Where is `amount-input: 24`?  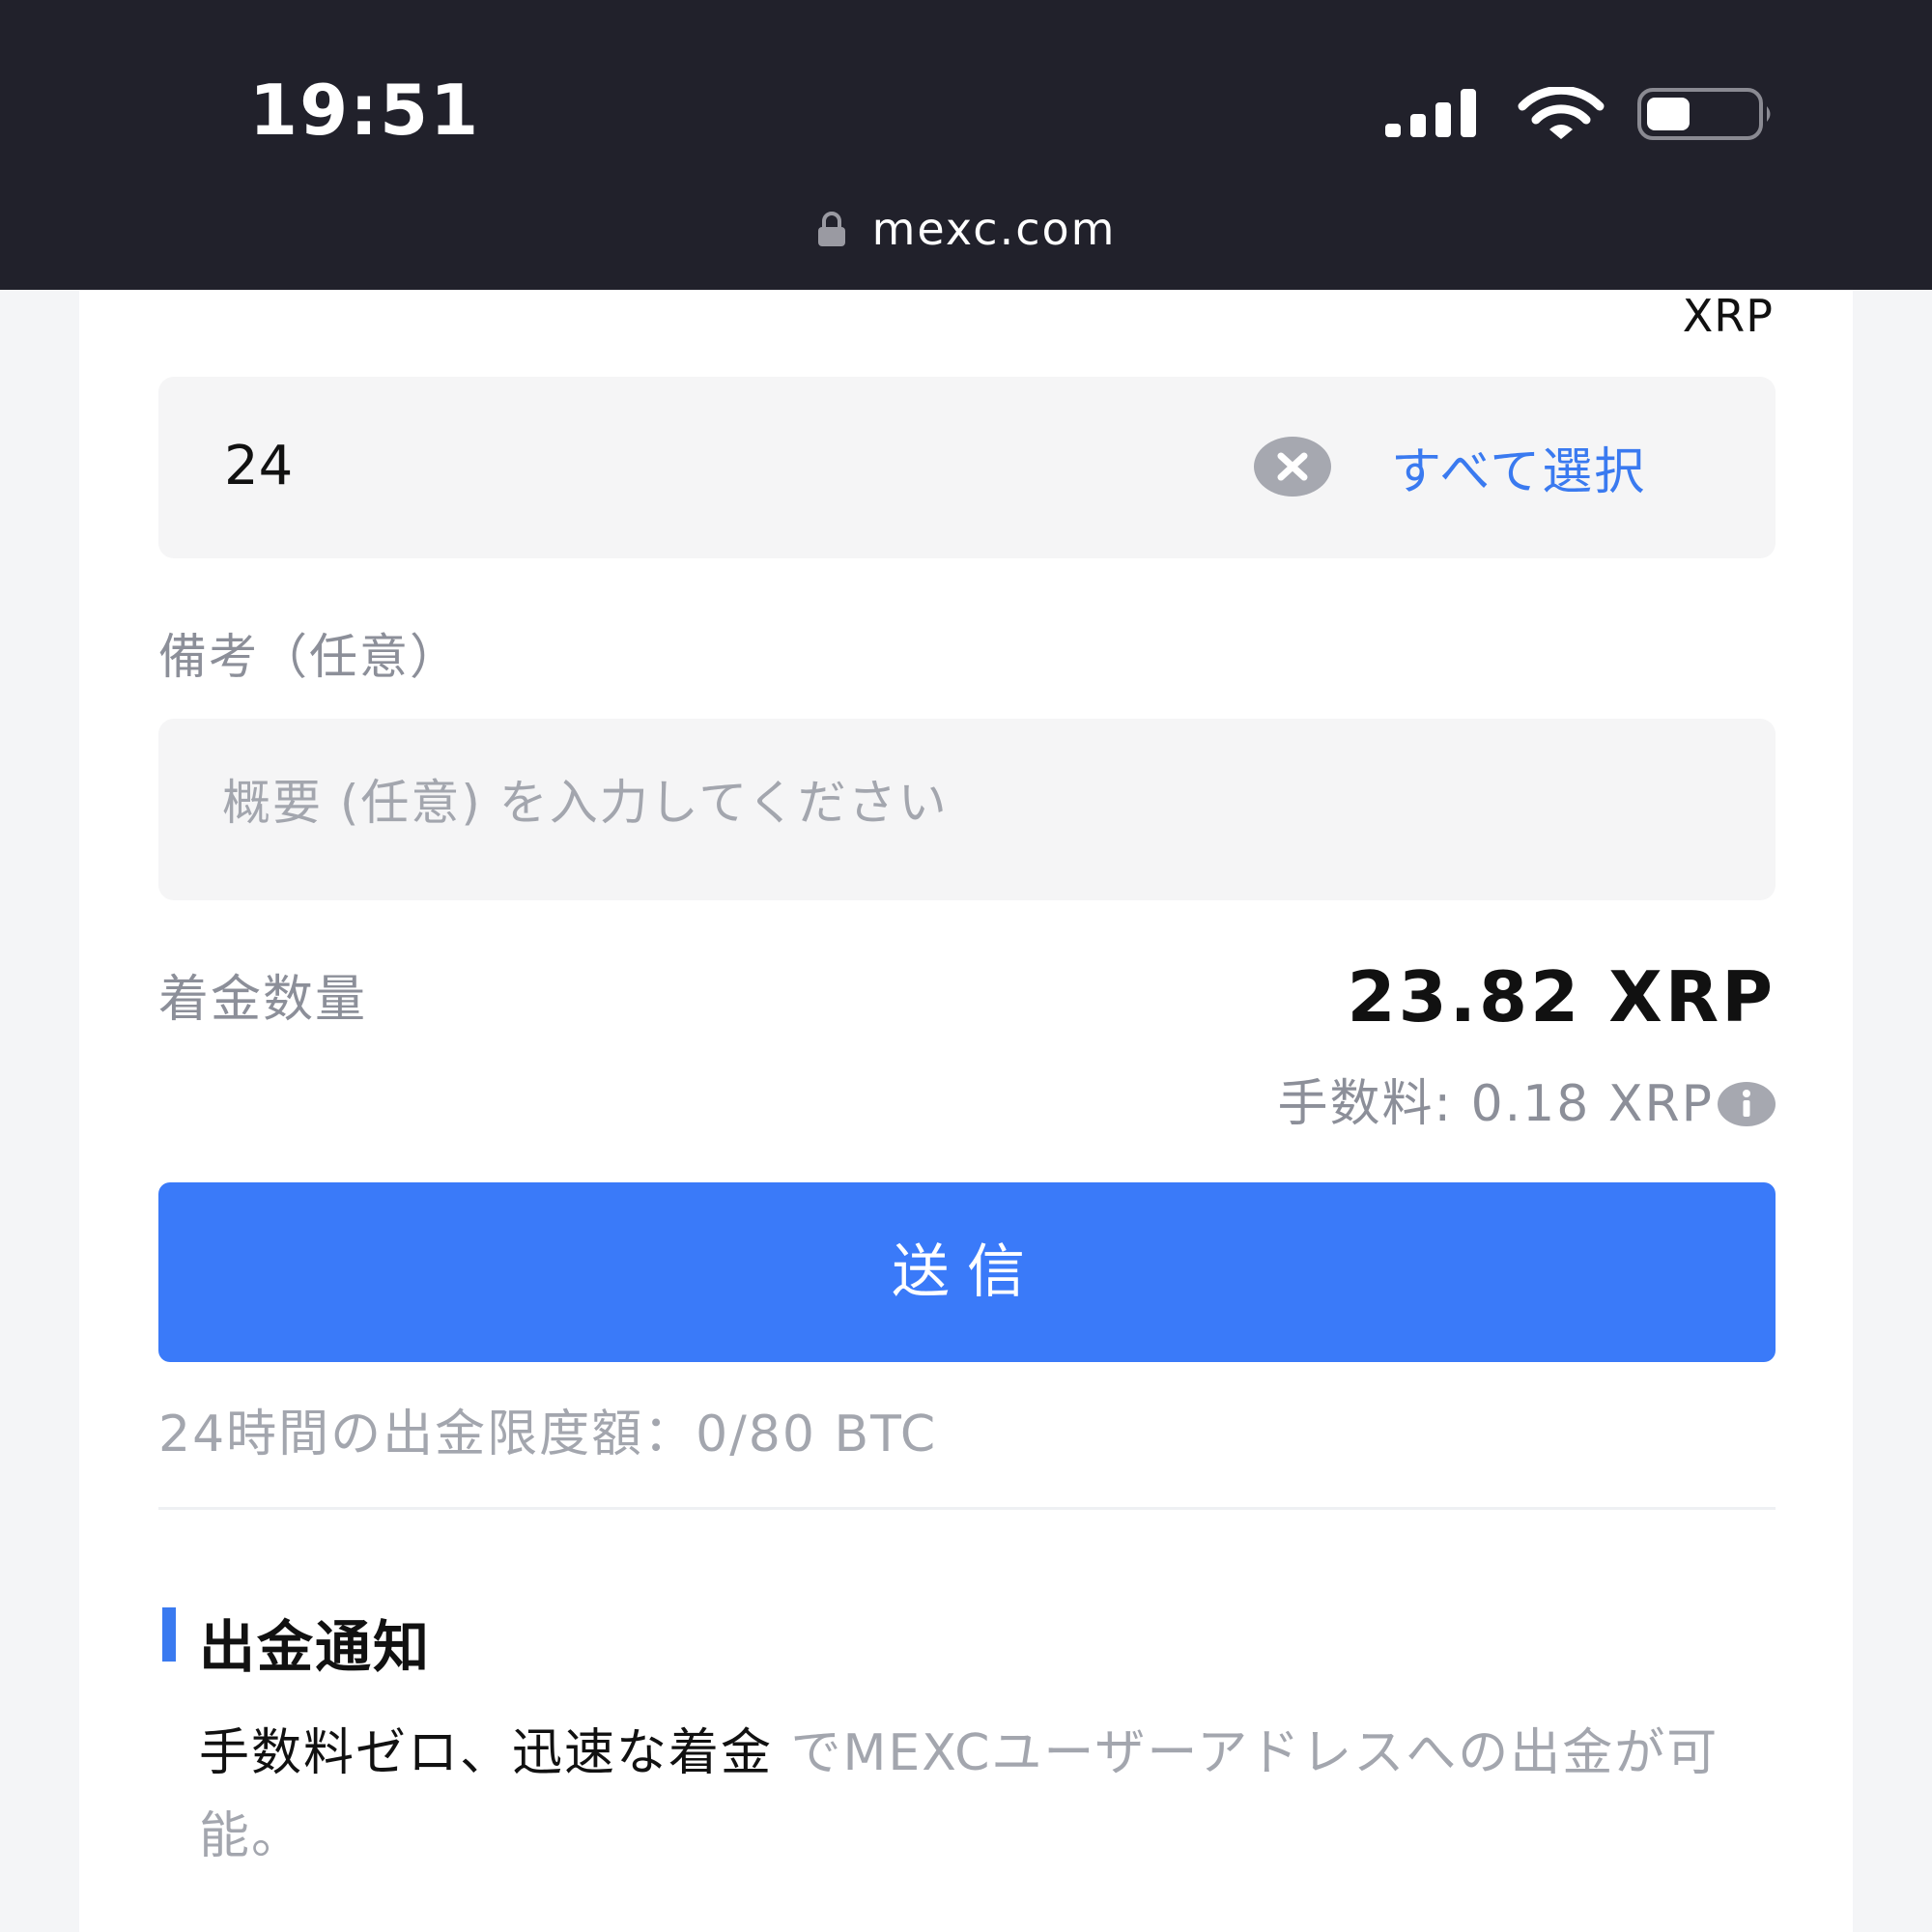 amount-input: 24 is located at coordinates (258, 466).